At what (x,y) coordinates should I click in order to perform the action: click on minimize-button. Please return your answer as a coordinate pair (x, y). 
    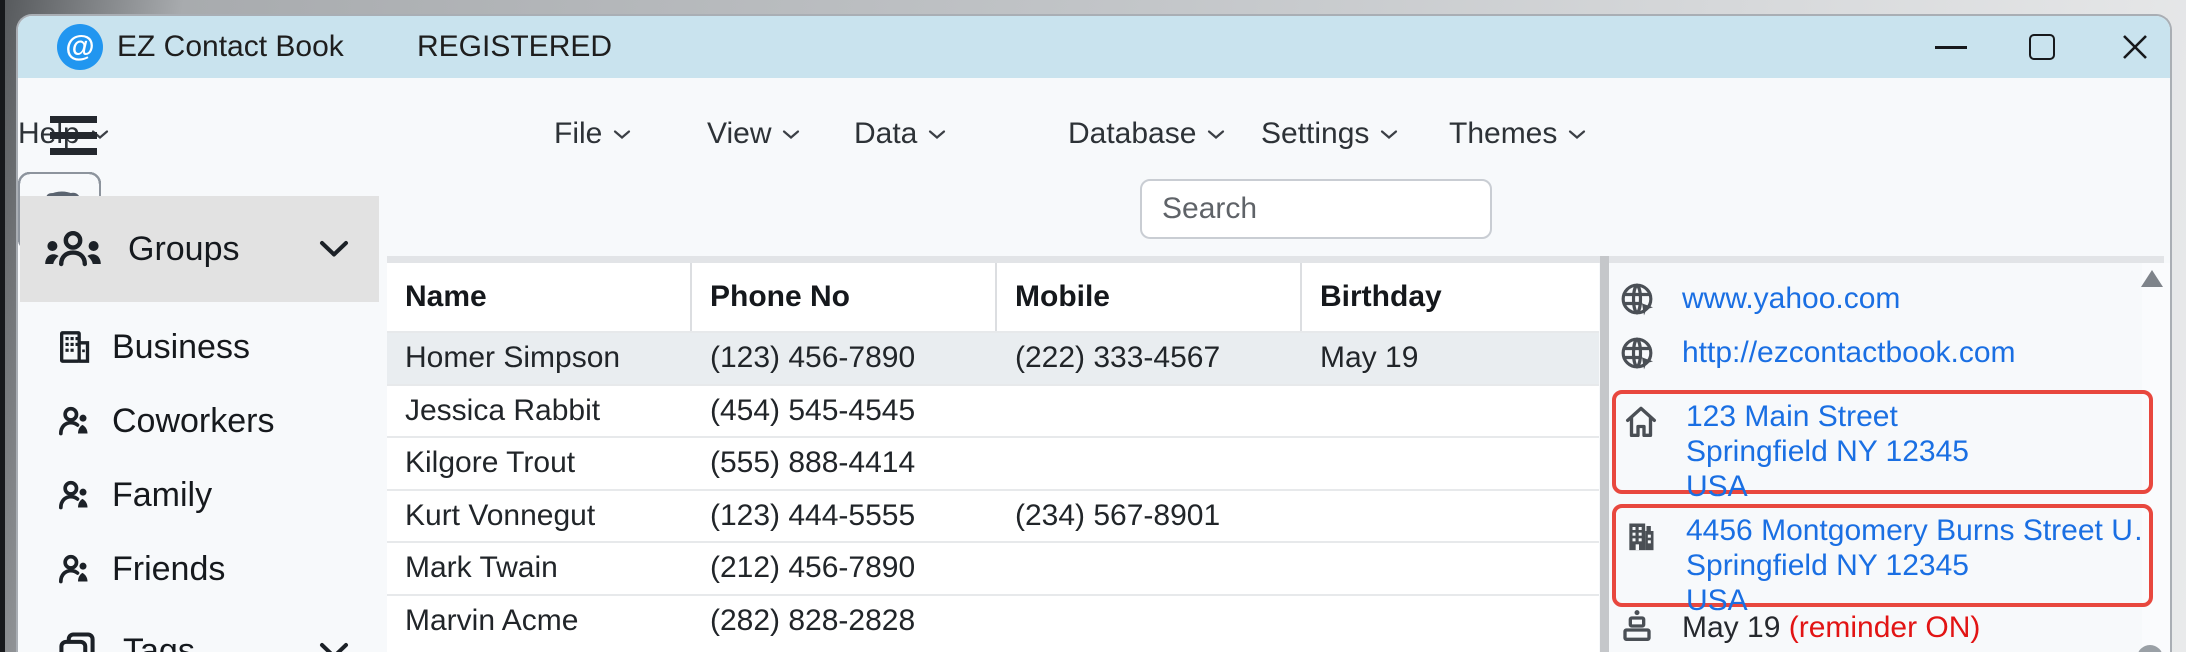
    Looking at the image, I should click on (1951, 47).